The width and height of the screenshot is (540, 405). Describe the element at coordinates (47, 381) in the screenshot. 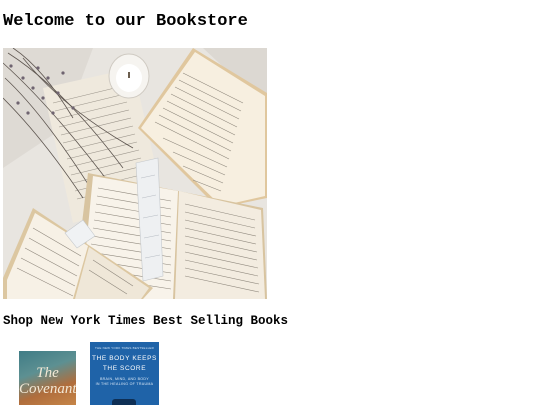

I see `book-cover-title: The Covenant` at that location.